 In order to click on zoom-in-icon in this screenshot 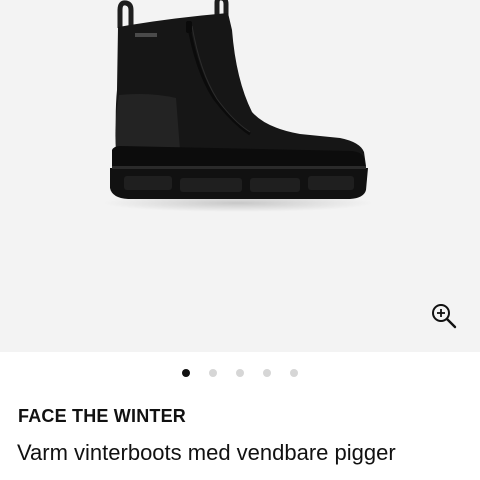, I will do `click(444, 316)`.